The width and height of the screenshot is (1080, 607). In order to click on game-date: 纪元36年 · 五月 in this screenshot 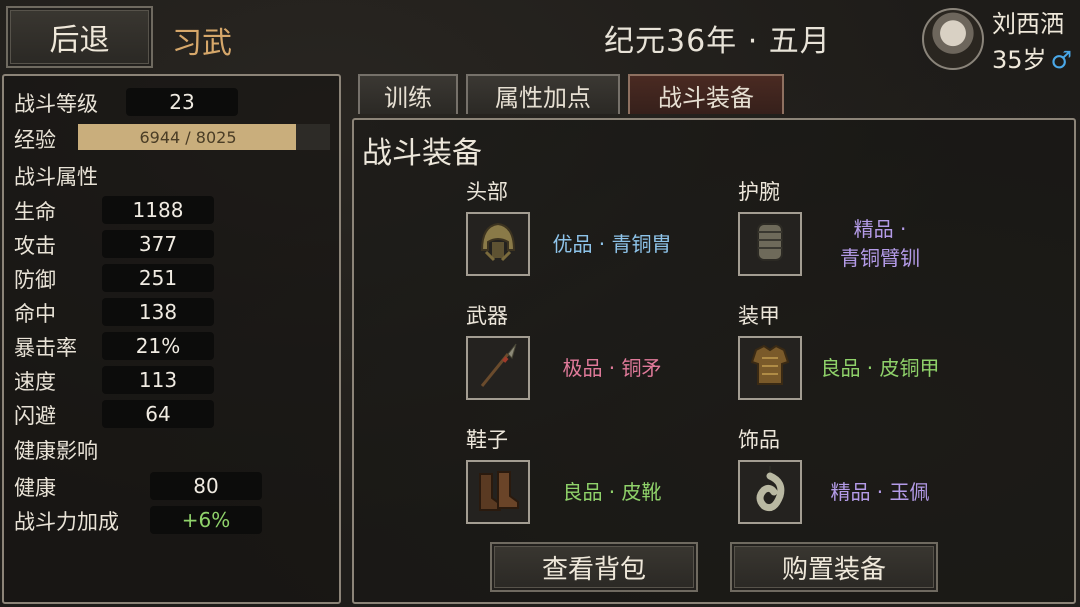, I will do `click(717, 41)`.